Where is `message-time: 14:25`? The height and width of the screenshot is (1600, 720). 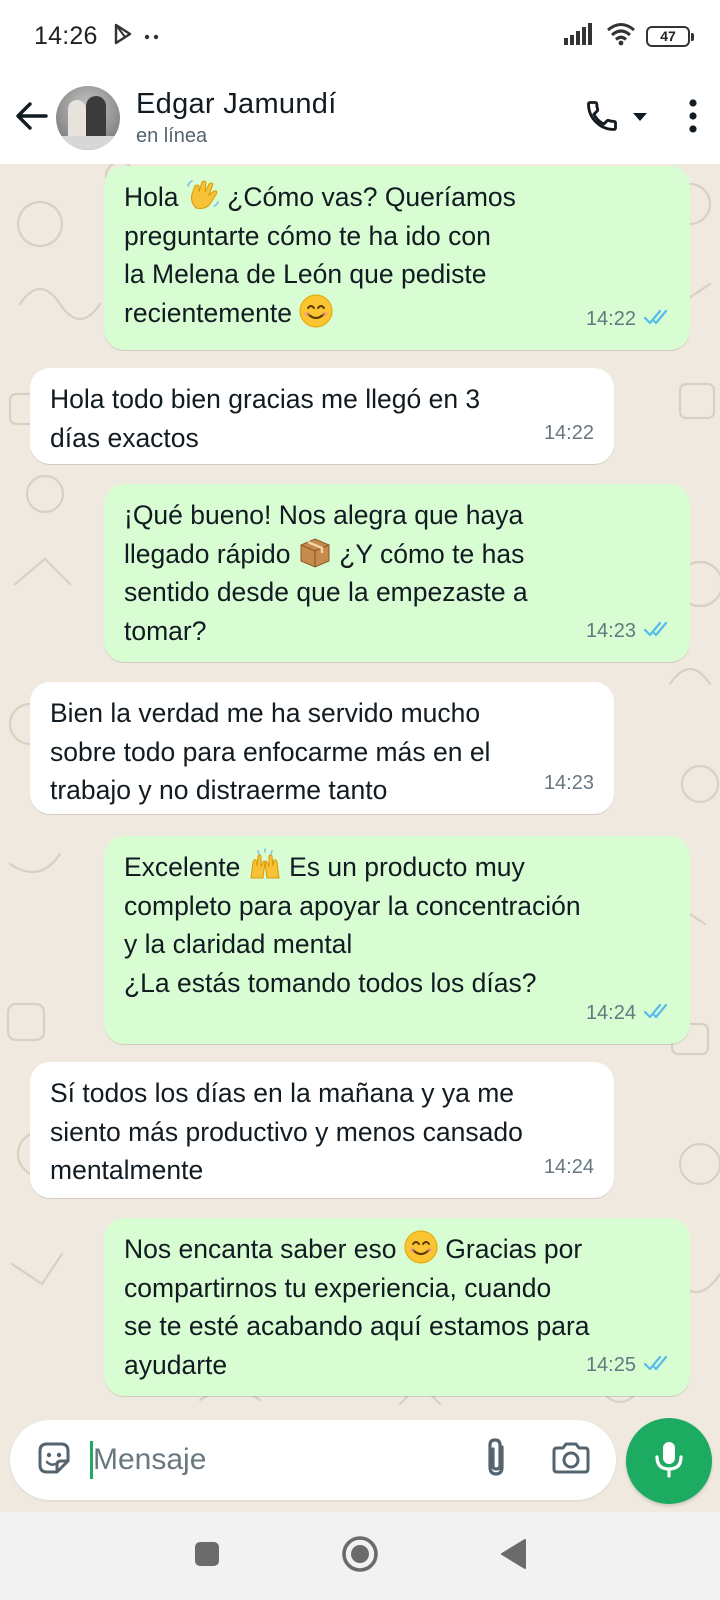 message-time: 14:25 is located at coordinates (610, 1364).